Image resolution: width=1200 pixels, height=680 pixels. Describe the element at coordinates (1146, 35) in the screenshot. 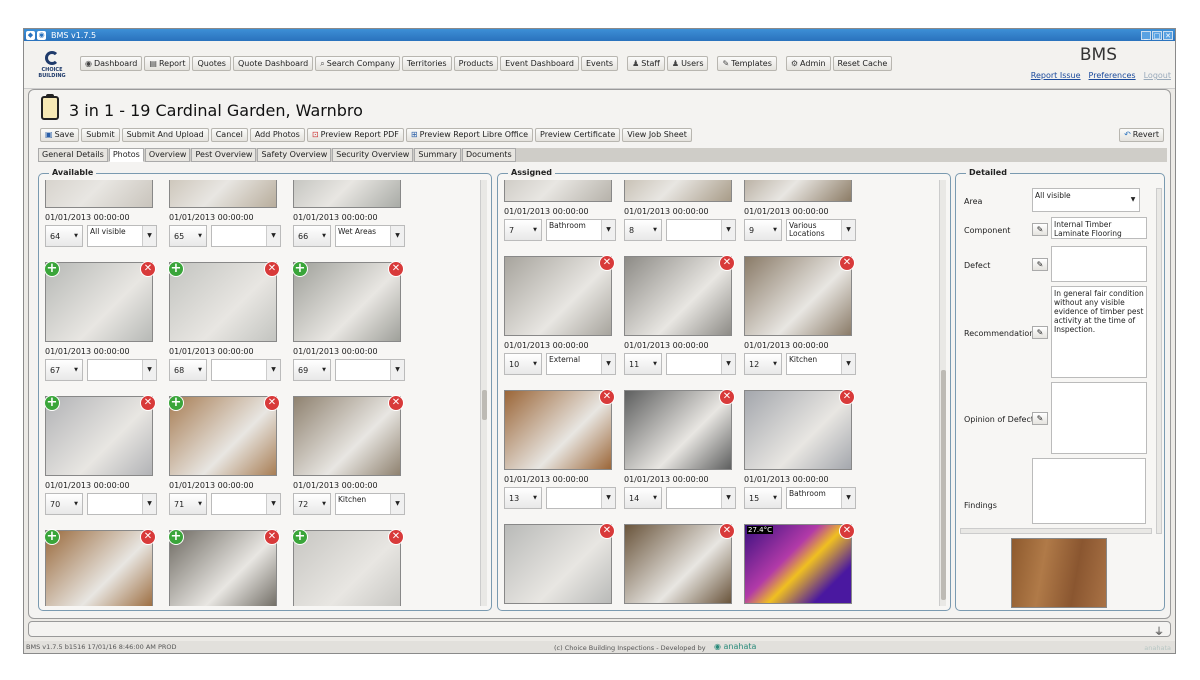

I see `minimize-button: _` at that location.